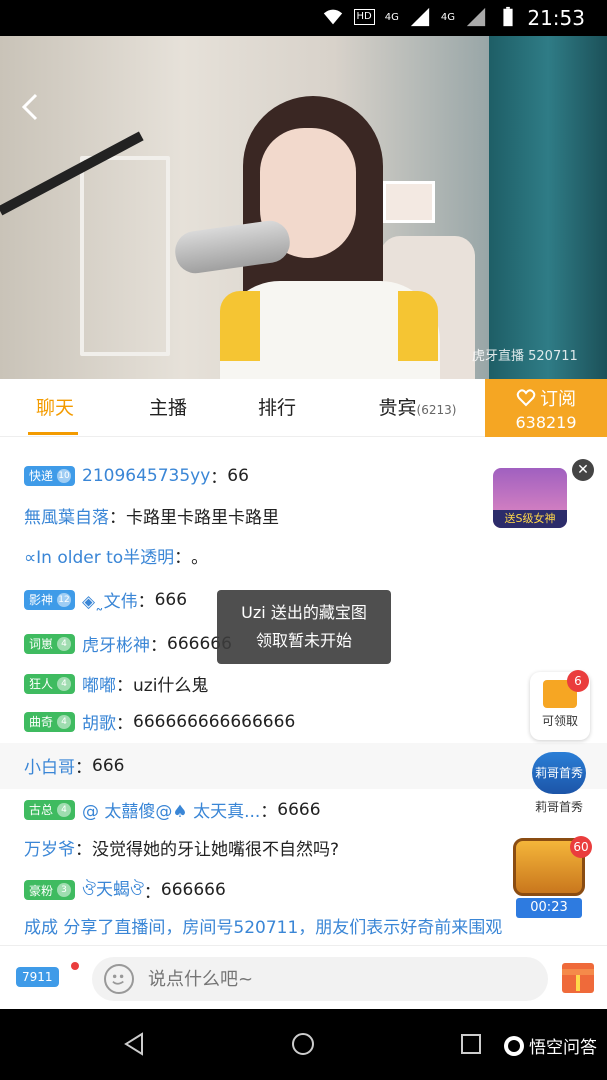 Image resolution: width=607 pixels, height=1080 pixels. I want to click on chat-nick: 万岁爷, so click(49, 847).